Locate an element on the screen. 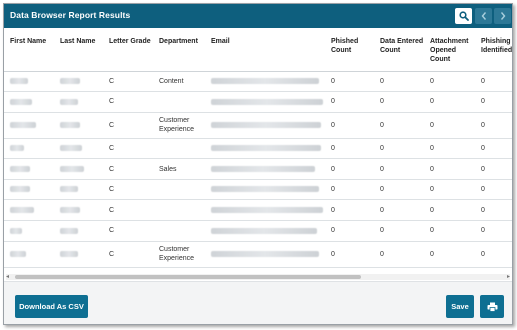 This screenshot has width=517, height=330. search-button is located at coordinates (463, 16).